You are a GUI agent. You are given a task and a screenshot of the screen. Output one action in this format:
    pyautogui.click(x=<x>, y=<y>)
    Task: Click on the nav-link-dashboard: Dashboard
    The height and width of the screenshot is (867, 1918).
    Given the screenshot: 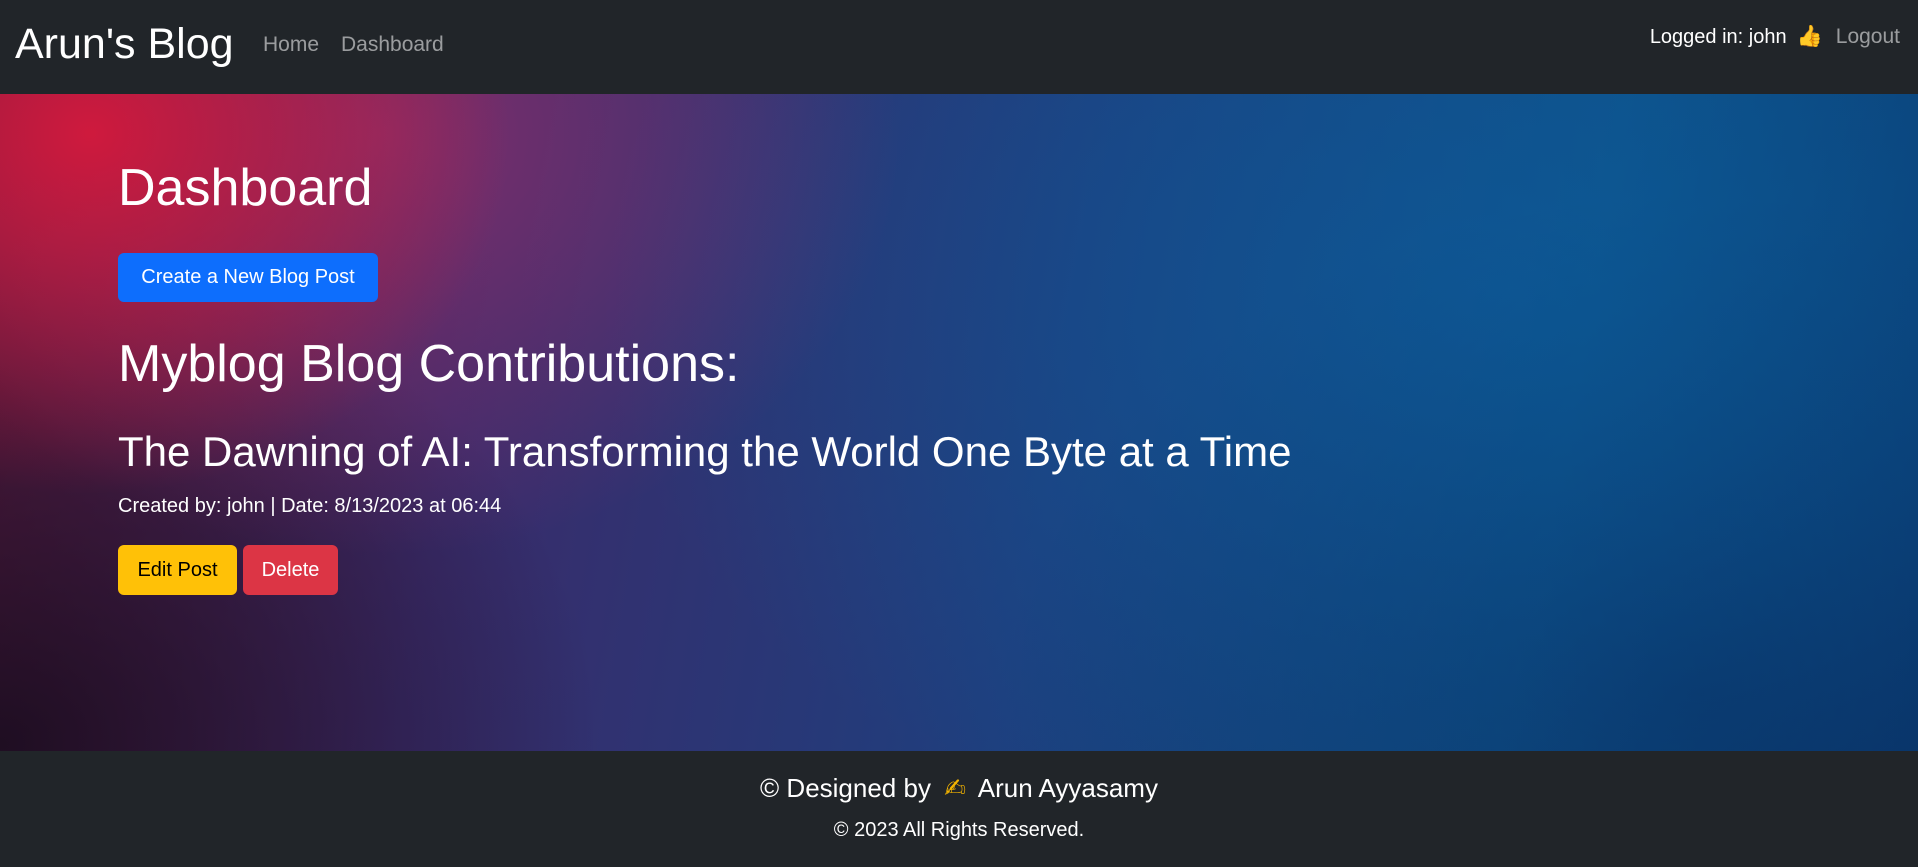 What is the action you would take?
    pyautogui.click(x=392, y=45)
    